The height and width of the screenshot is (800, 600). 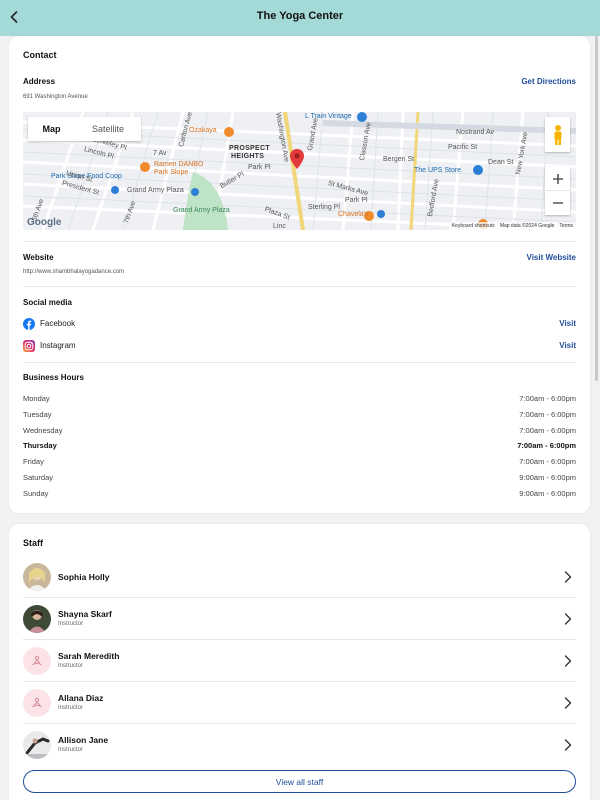 What do you see at coordinates (74, 272) in the screenshot?
I see `website-url: http://www.shambhalayogadance.com` at bounding box center [74, 272].